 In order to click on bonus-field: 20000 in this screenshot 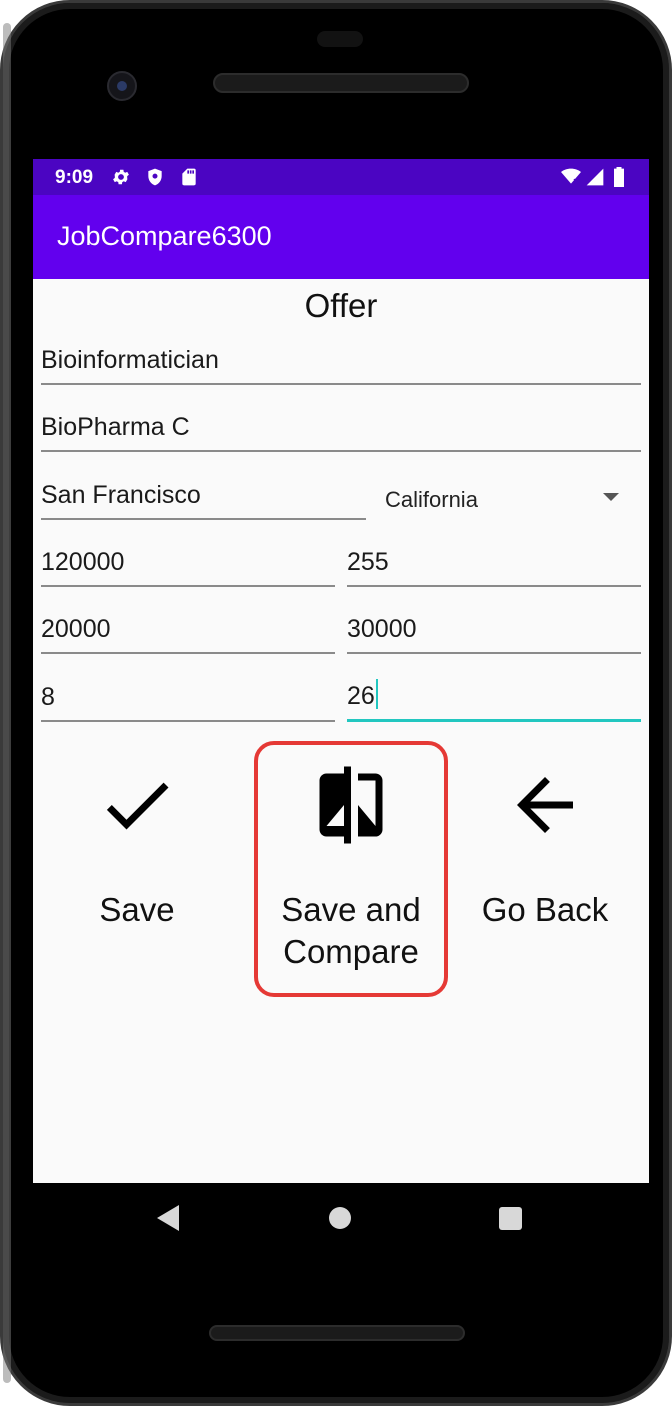, I will do `click(188, 631)`.